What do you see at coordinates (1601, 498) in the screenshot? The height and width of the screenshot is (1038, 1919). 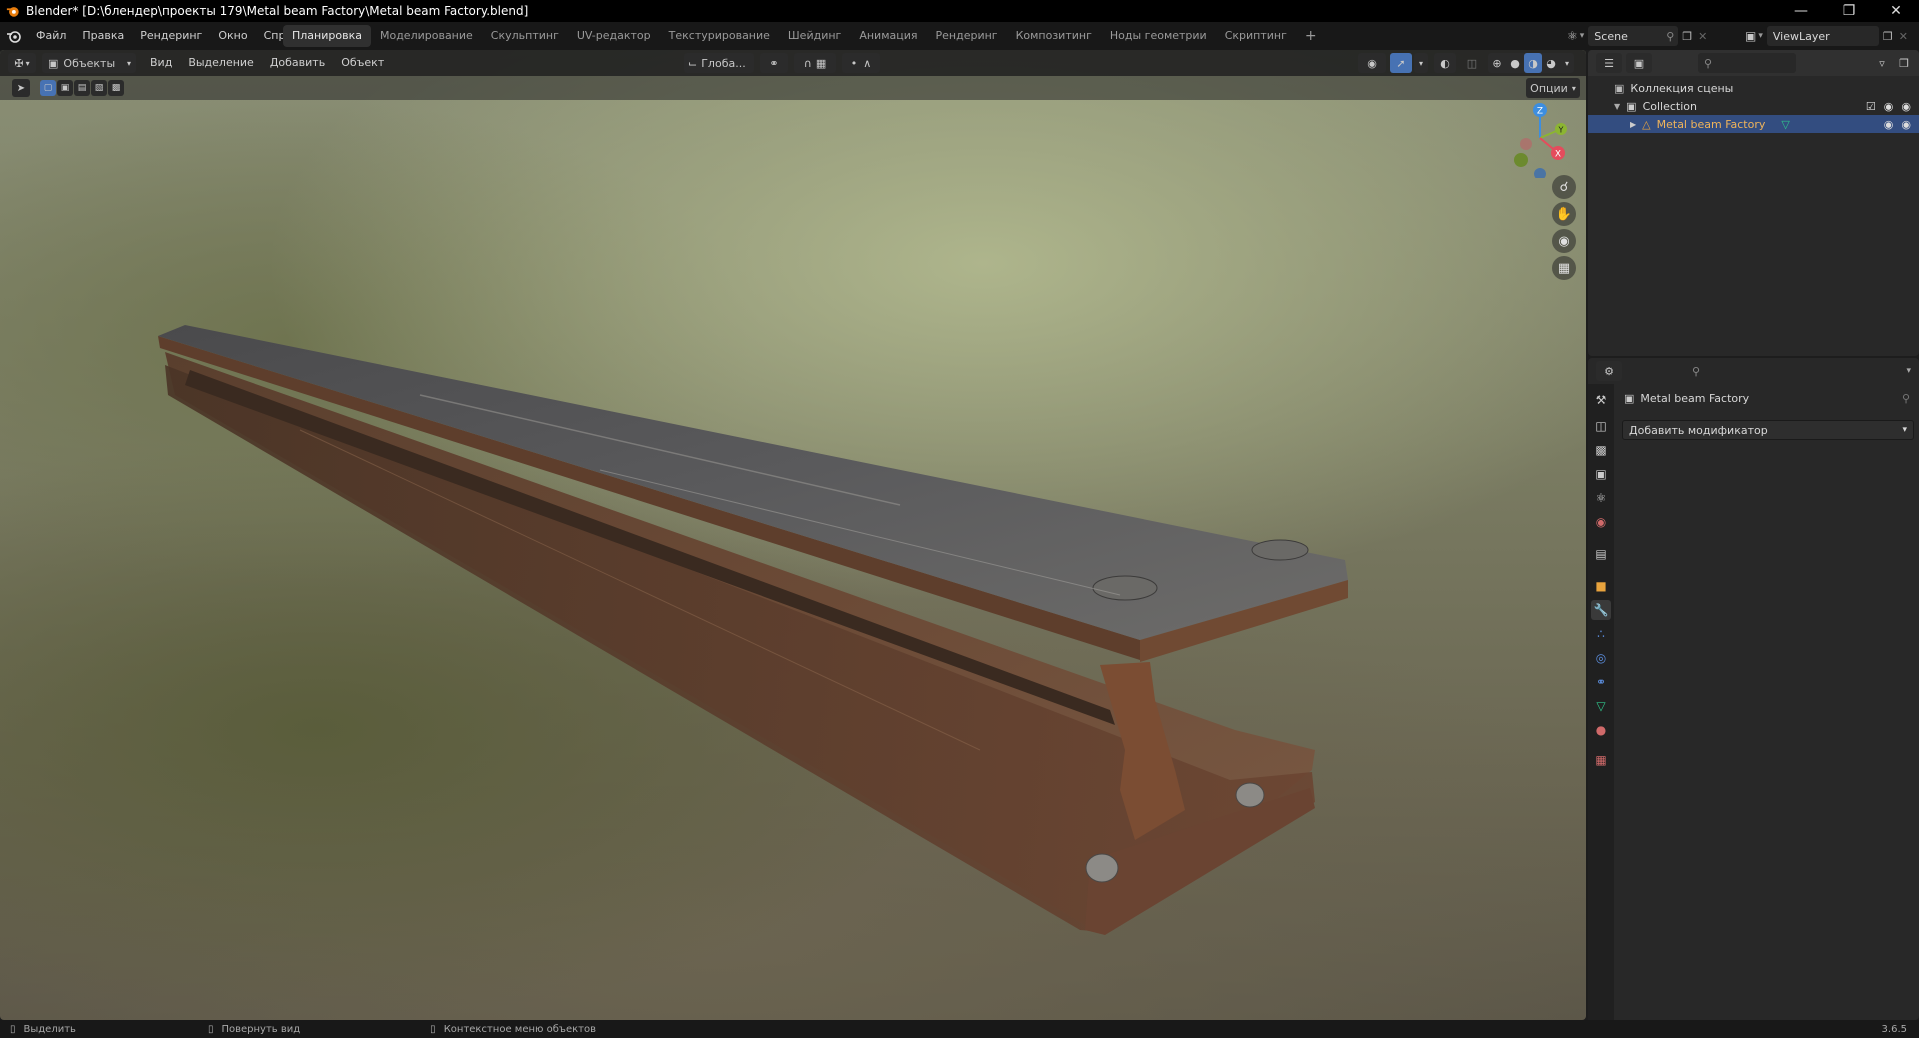 I see `scene-tab: ⚛` at bounding box center [1601, 498].